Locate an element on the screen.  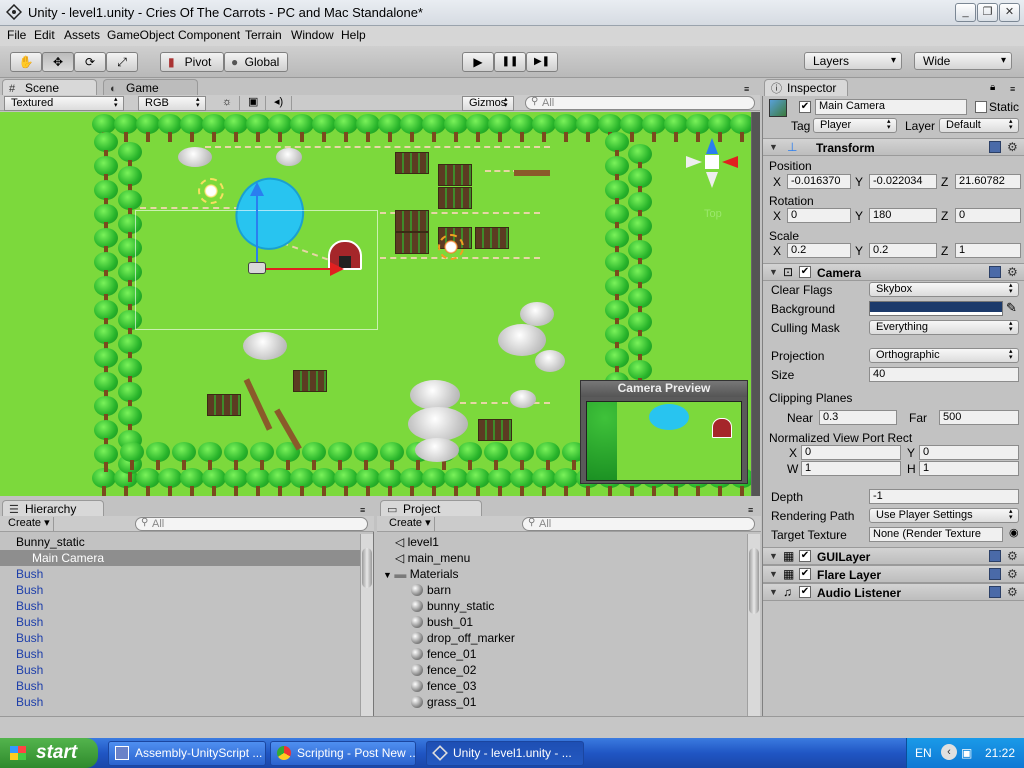
menu-edit: Edit is located at coordinates (44, 35).